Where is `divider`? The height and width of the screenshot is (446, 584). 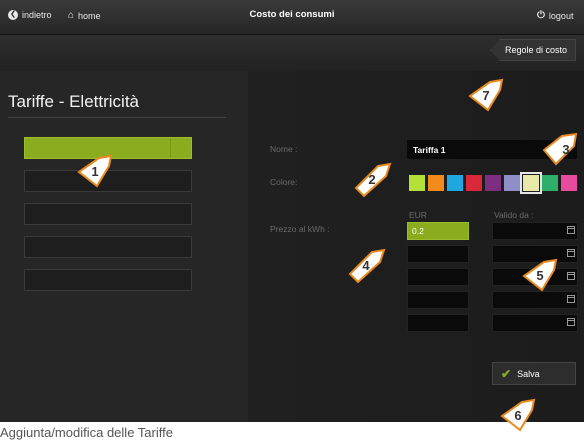
divider is located at coordinates (117, 117).